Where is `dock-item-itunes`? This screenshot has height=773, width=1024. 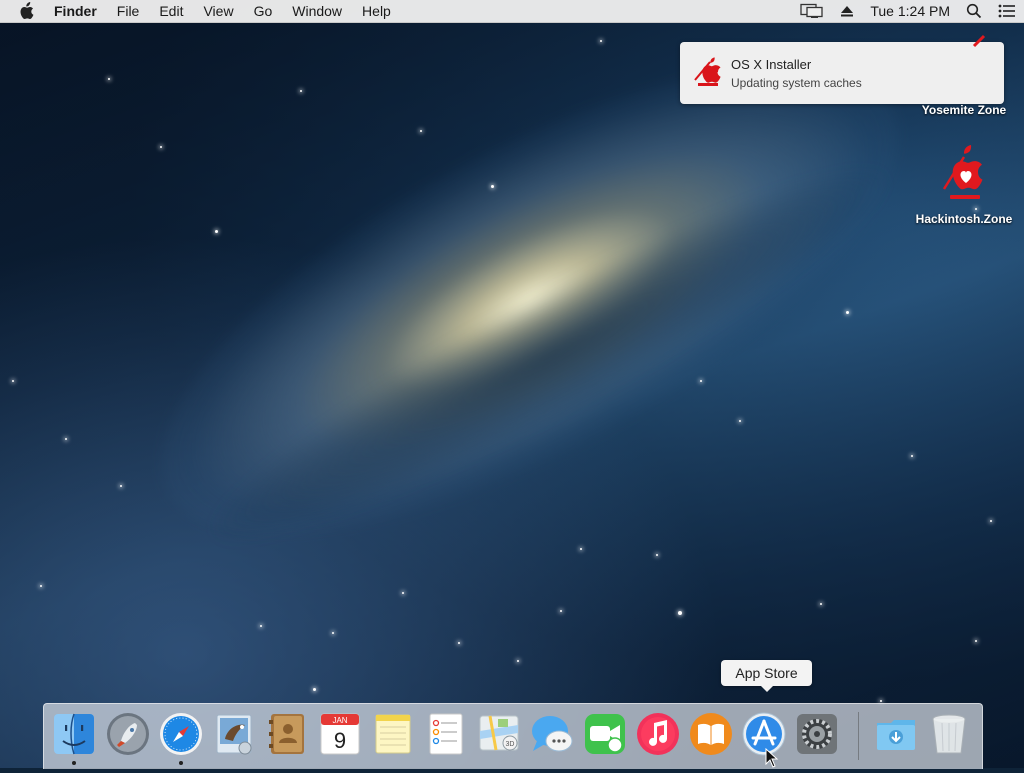 dock-item-itunes is located at coordinates (658, 734).